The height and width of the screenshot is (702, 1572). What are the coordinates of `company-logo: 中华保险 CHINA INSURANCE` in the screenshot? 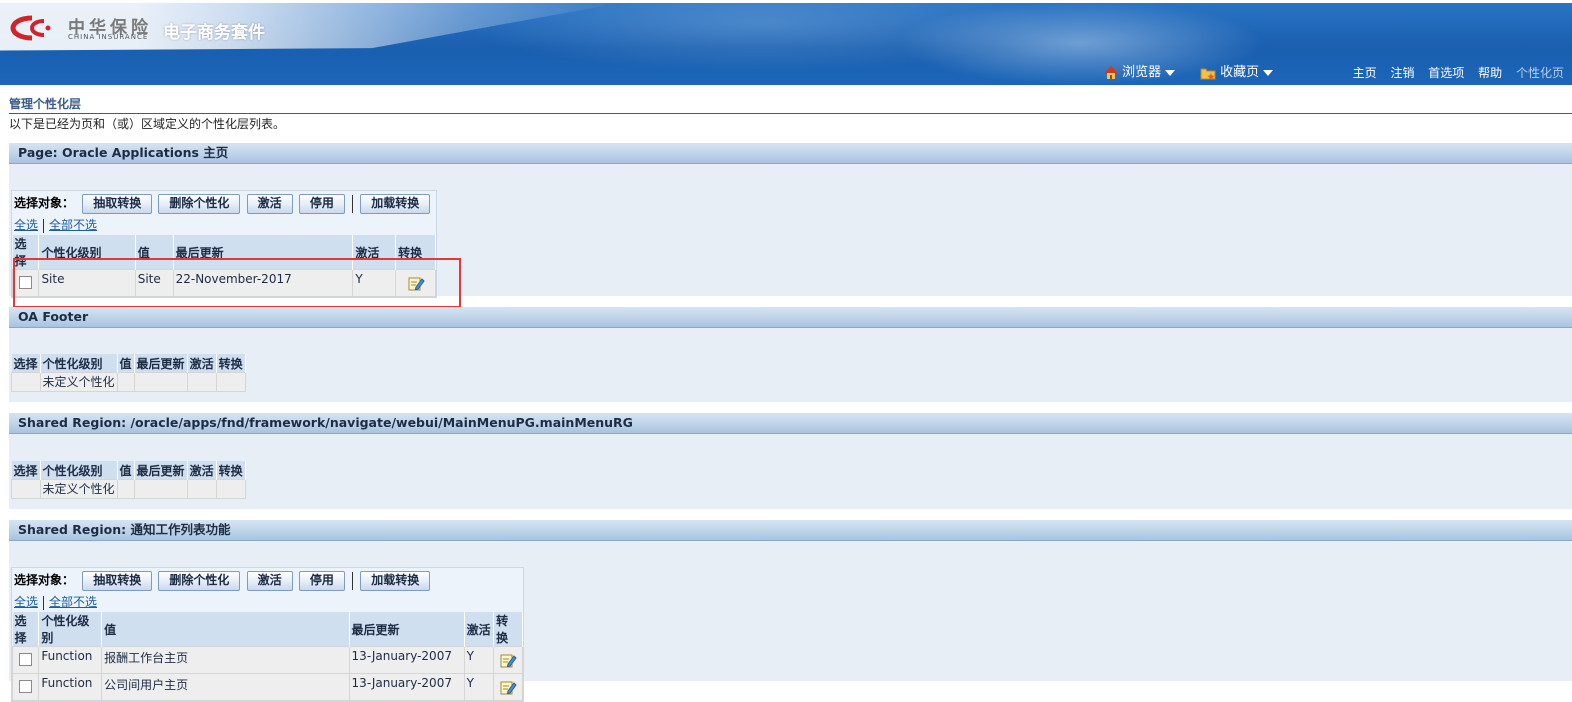 It's located at (88, 29).